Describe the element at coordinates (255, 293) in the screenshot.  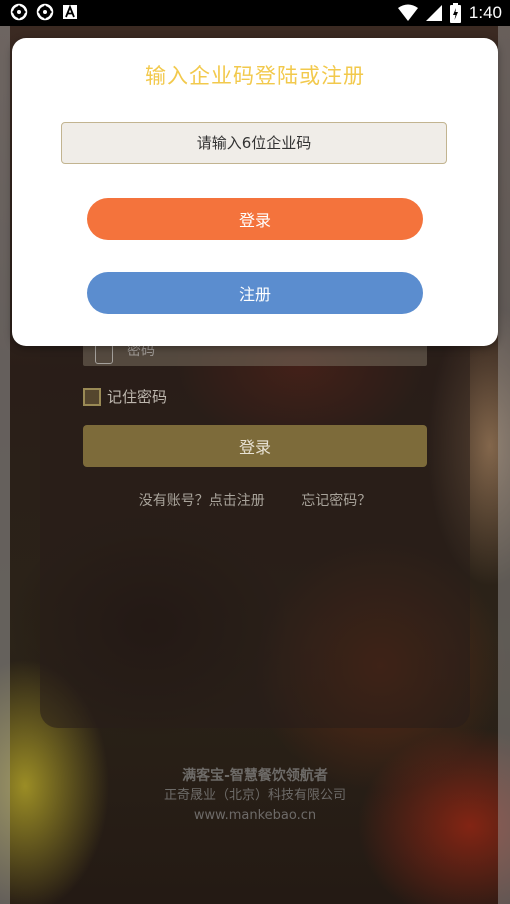
I see `register-button: 注册` at that location.